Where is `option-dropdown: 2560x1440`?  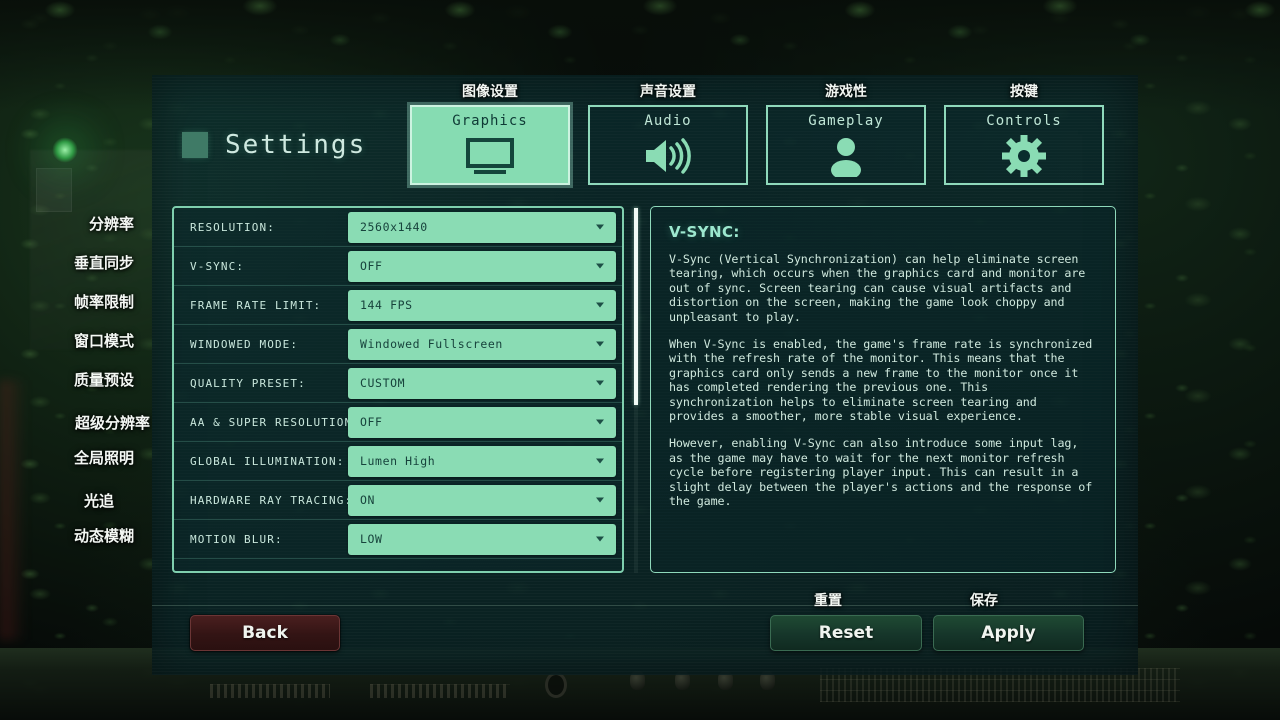 option-dropdown: 2560x1440 is located at coordinates (482, 227).